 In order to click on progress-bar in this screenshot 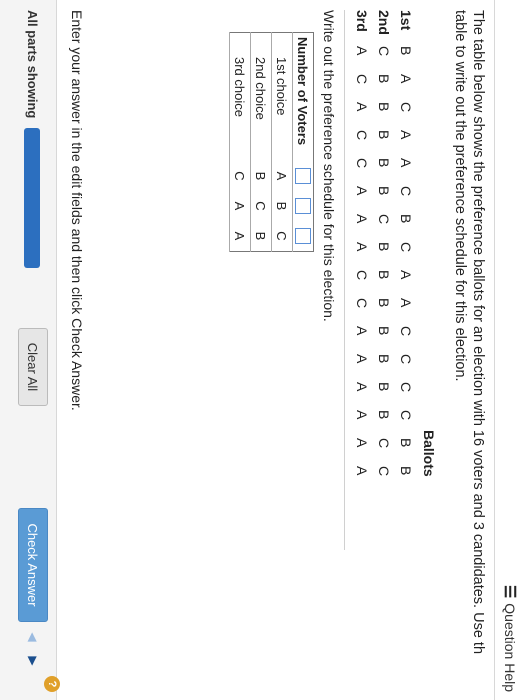, I will do `click(32, 198)`.